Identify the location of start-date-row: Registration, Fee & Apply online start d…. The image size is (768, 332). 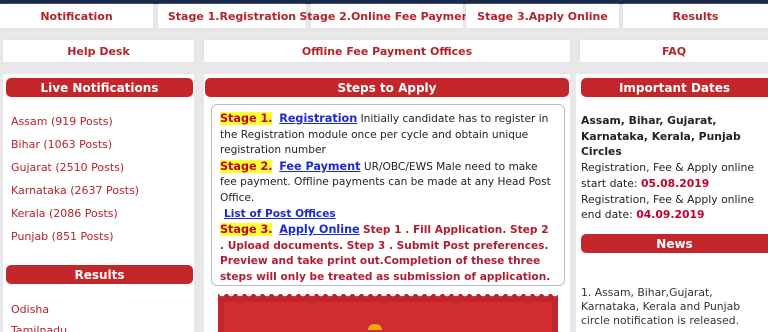
(674, 175).